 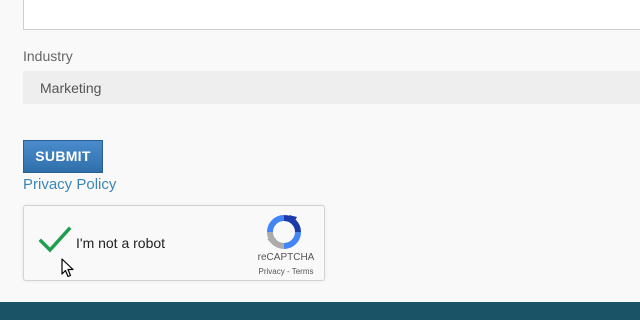 What do you see at coordinates (284, 232) in the screenshot?
I see `recaptcha-logo-icon` at bounding box center [284, 232].